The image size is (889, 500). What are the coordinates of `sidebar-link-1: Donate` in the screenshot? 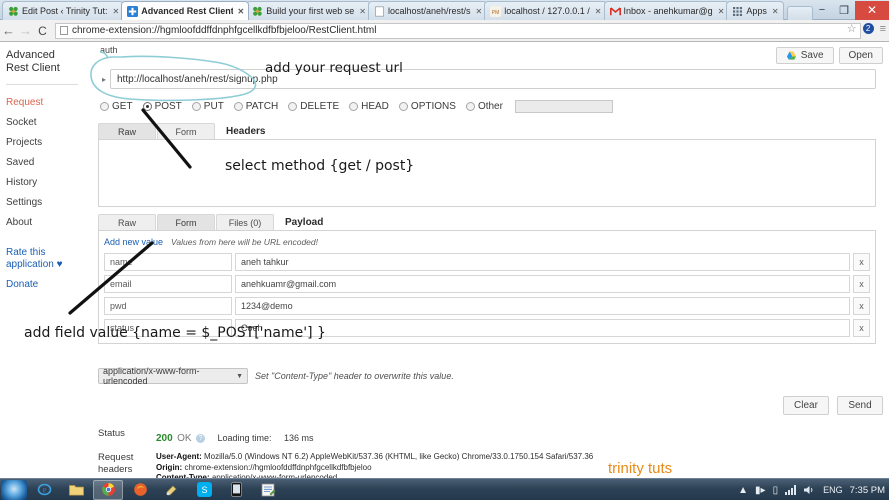 It's located at (43, 285).